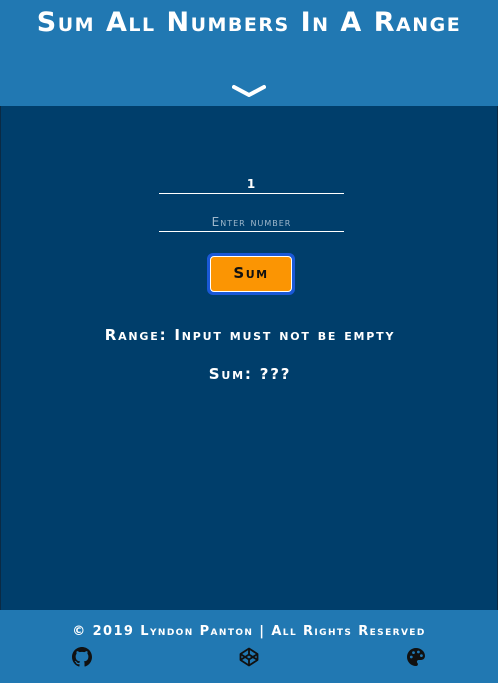 The image size is (498, 683). I want to click on sum-button-label: Sum, so click(251, 274).